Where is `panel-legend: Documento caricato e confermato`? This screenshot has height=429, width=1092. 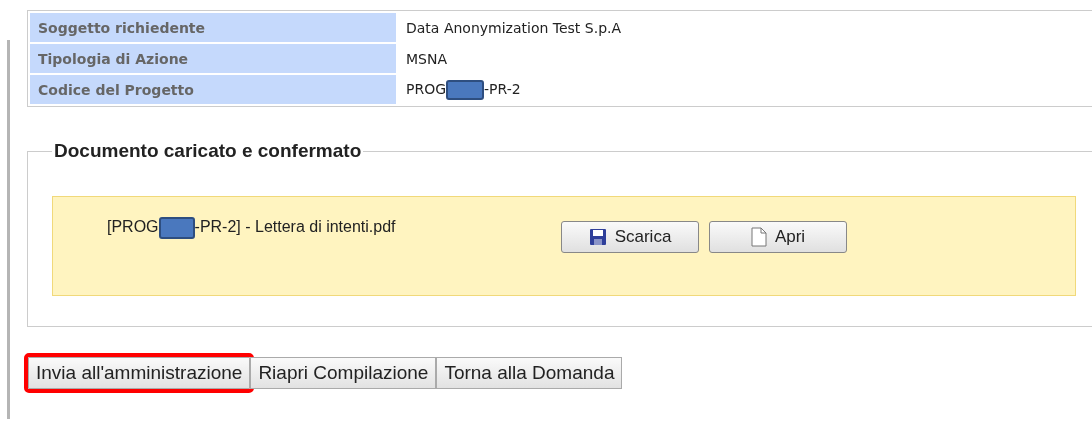
panel-legend: Documento caricato e confermato is located at coordinates (208, 151).